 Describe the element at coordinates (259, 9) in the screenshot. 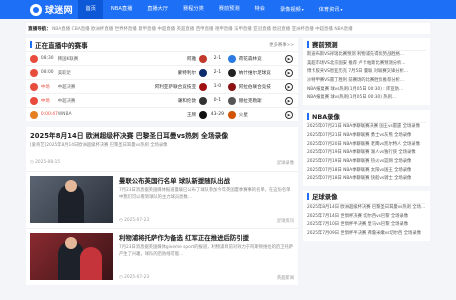

I see `nav-item-5: 特会` at that location.